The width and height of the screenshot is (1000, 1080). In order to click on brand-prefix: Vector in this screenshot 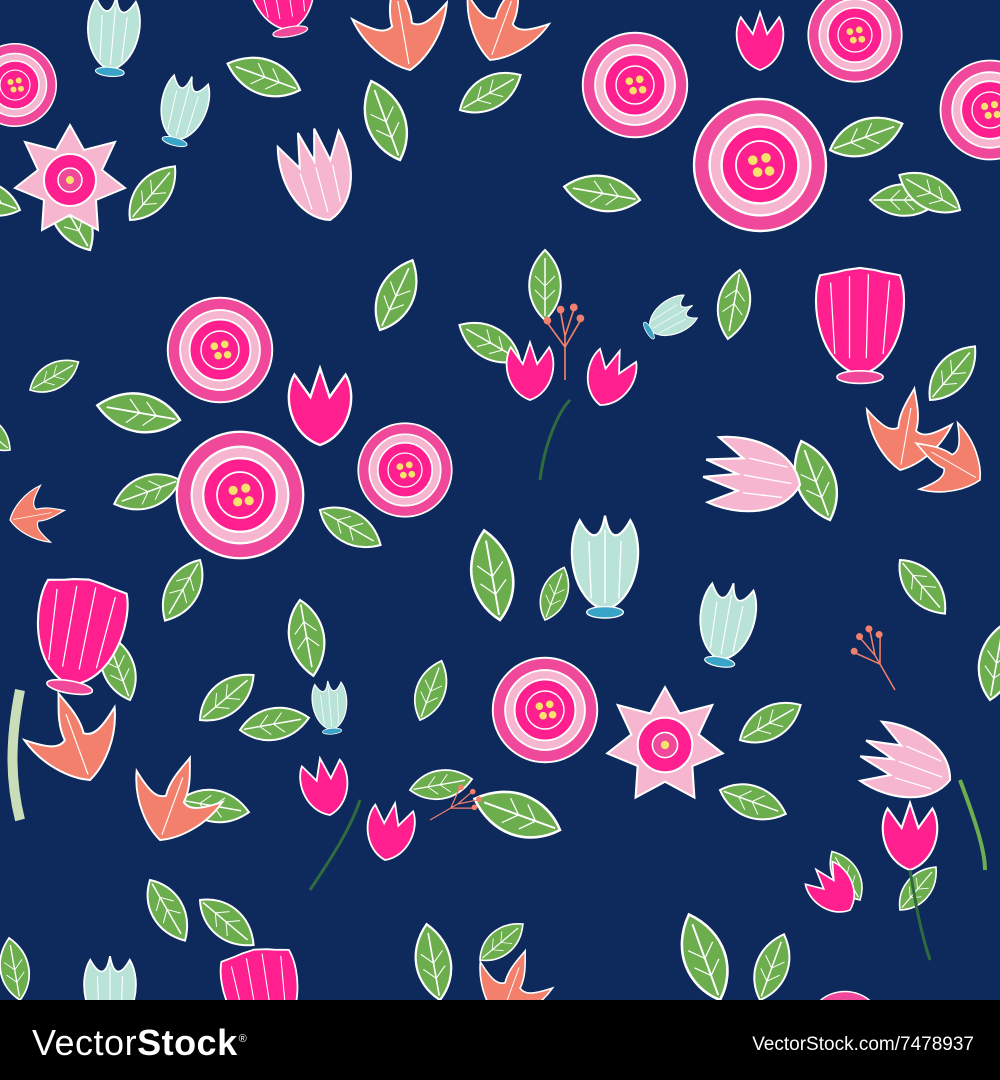, I will do `click(85, 1042)`.